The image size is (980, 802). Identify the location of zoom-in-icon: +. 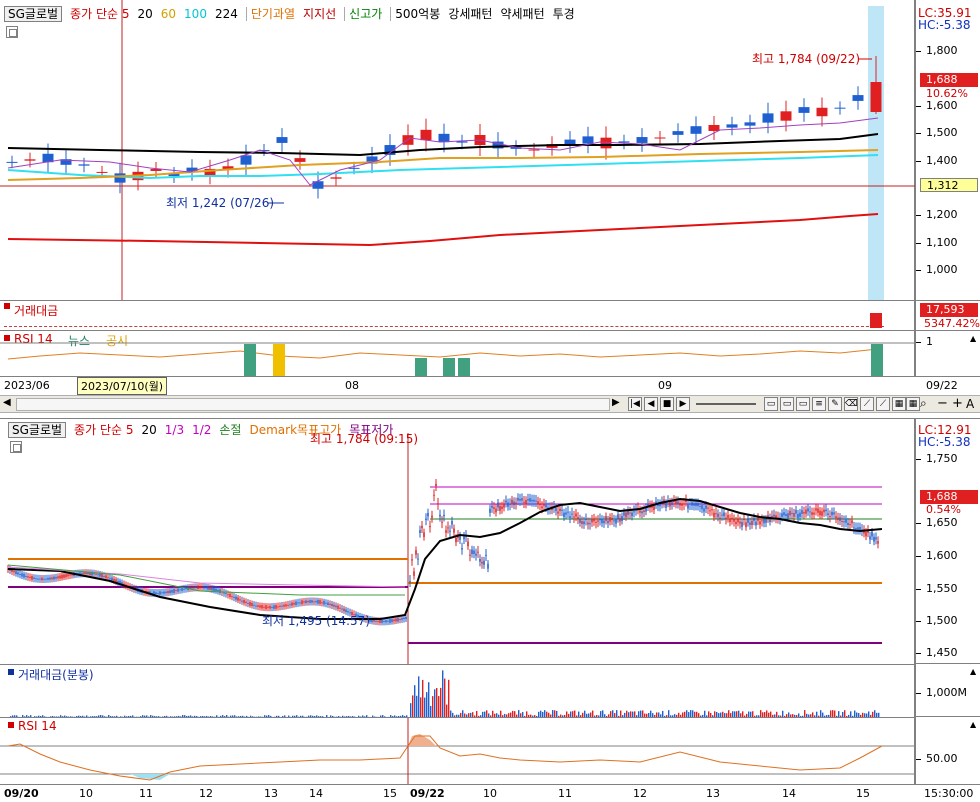
(957, 403).